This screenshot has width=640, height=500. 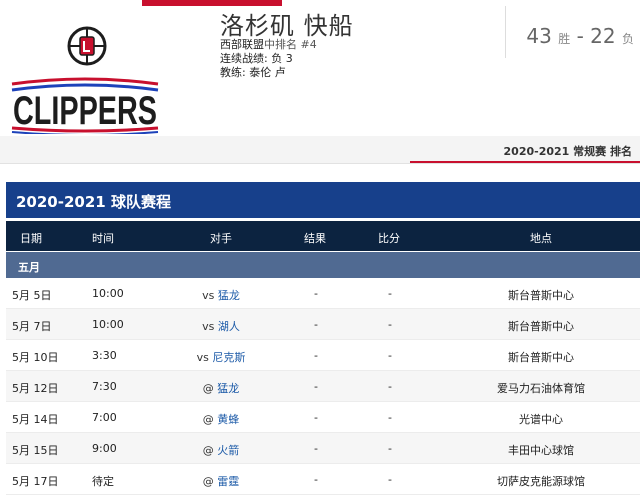 I want to click on team-info: 西部联盟中排名 #4 连续战绩: 负 3 教练: 泰伦 卢, so click(x=268, y=59).